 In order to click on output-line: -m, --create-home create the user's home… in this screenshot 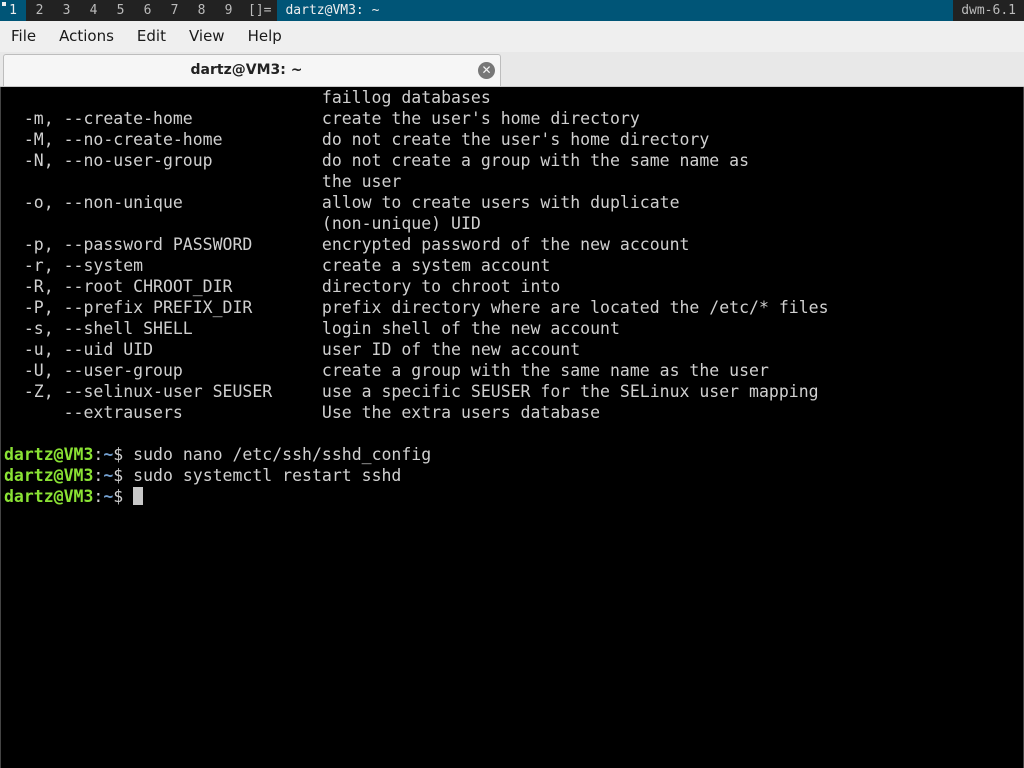, I will do `click(322, 118)`.